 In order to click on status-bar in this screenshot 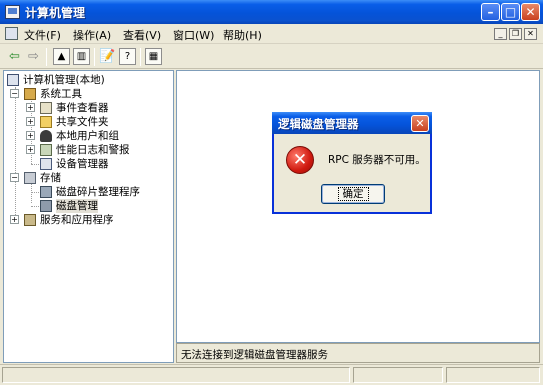, I will do `click(271, 374)`.